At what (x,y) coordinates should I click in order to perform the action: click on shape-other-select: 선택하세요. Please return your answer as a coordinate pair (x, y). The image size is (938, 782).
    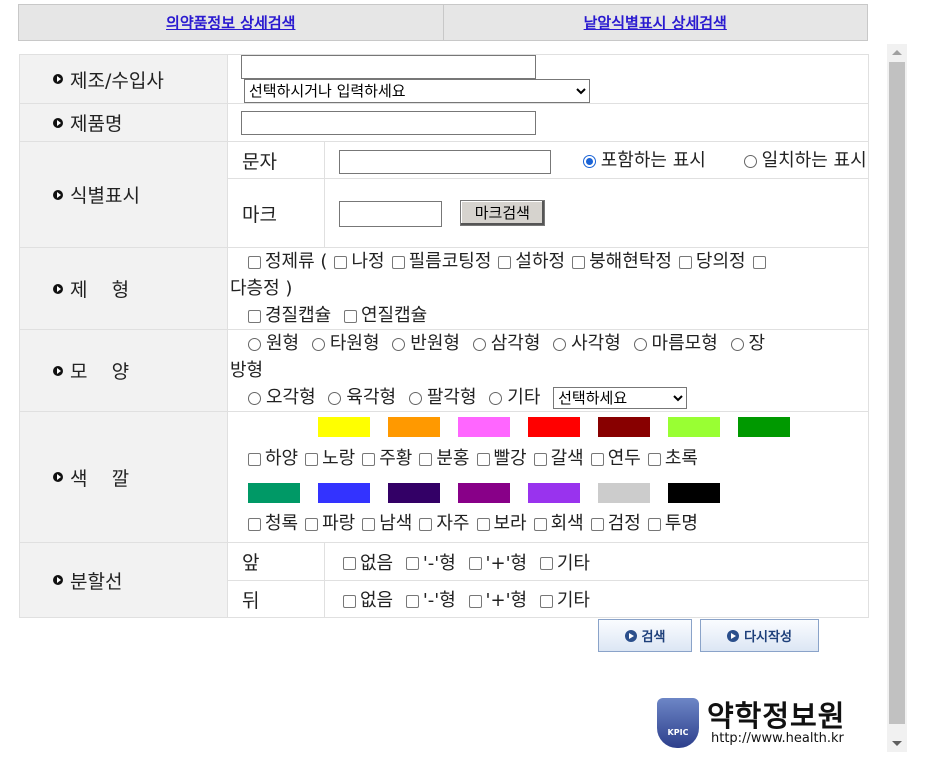
    Looking at the image, I should click on (620, 398).